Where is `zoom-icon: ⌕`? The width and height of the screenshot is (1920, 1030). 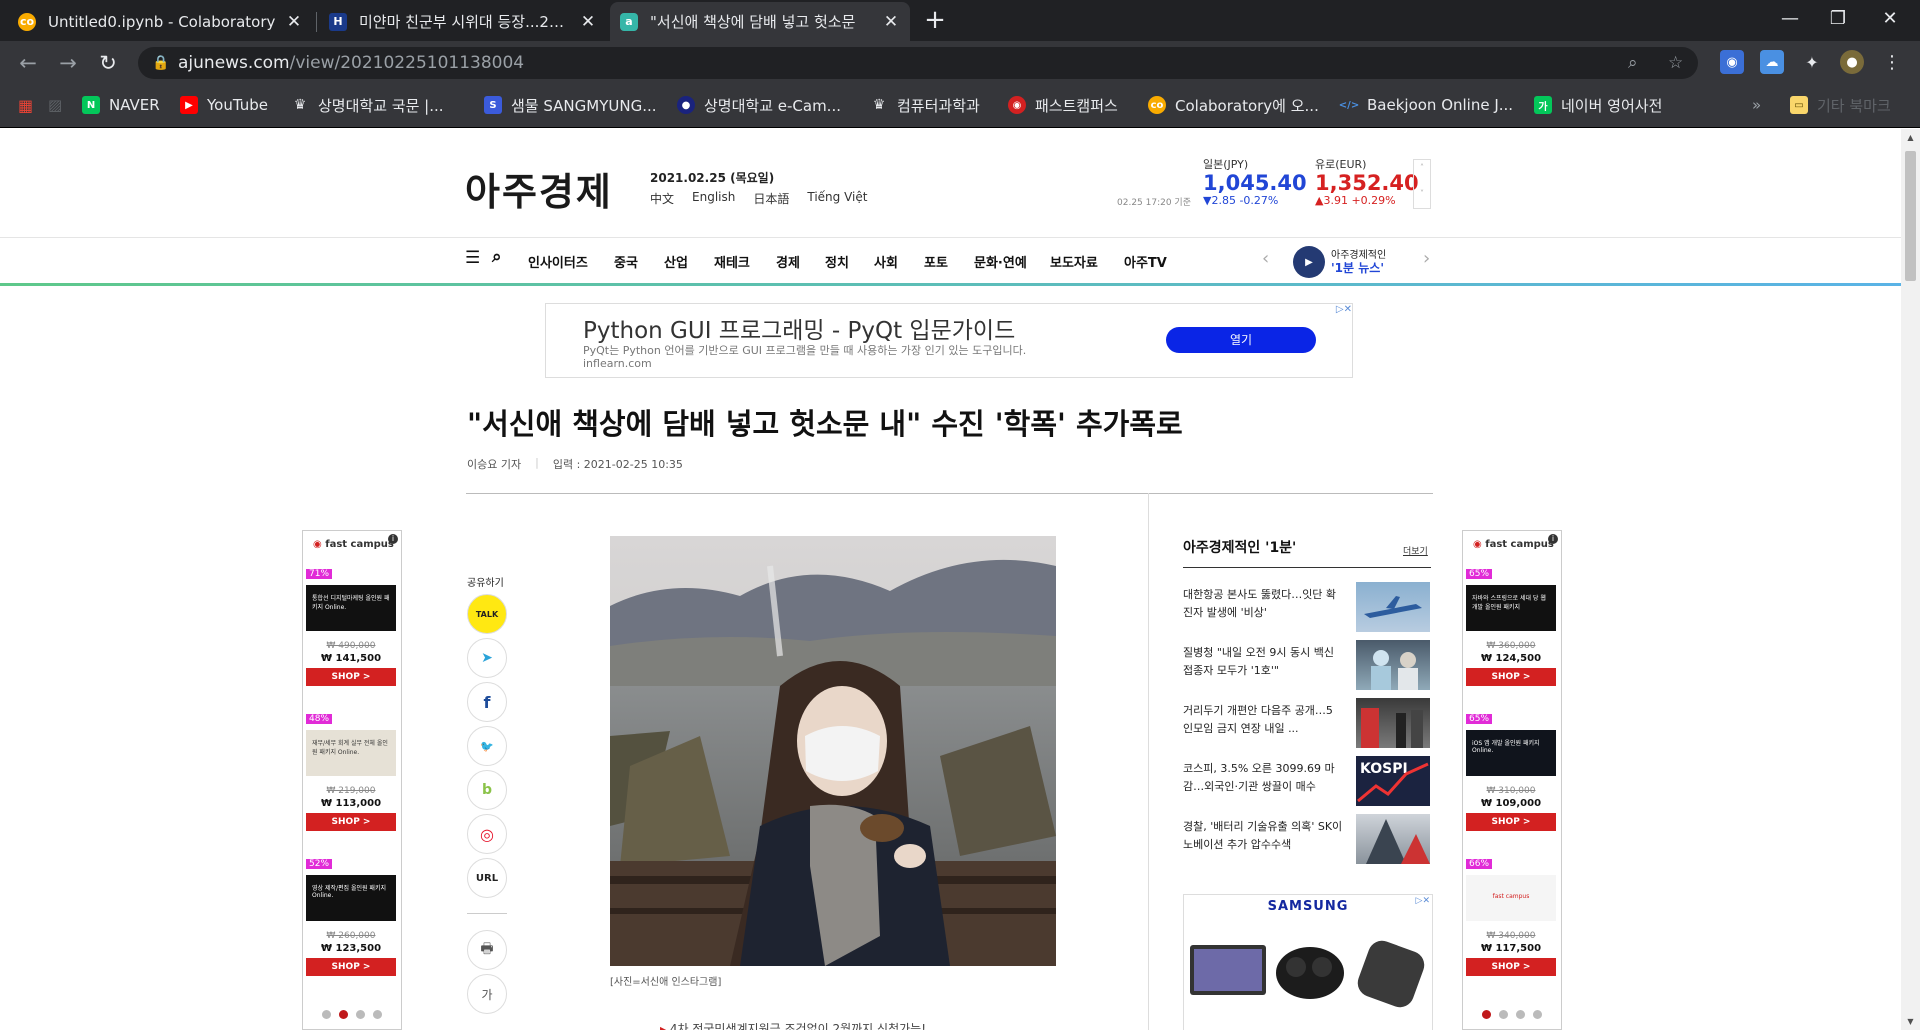 zoom-icon: ⌕ is located at coordinates (1633, 63).